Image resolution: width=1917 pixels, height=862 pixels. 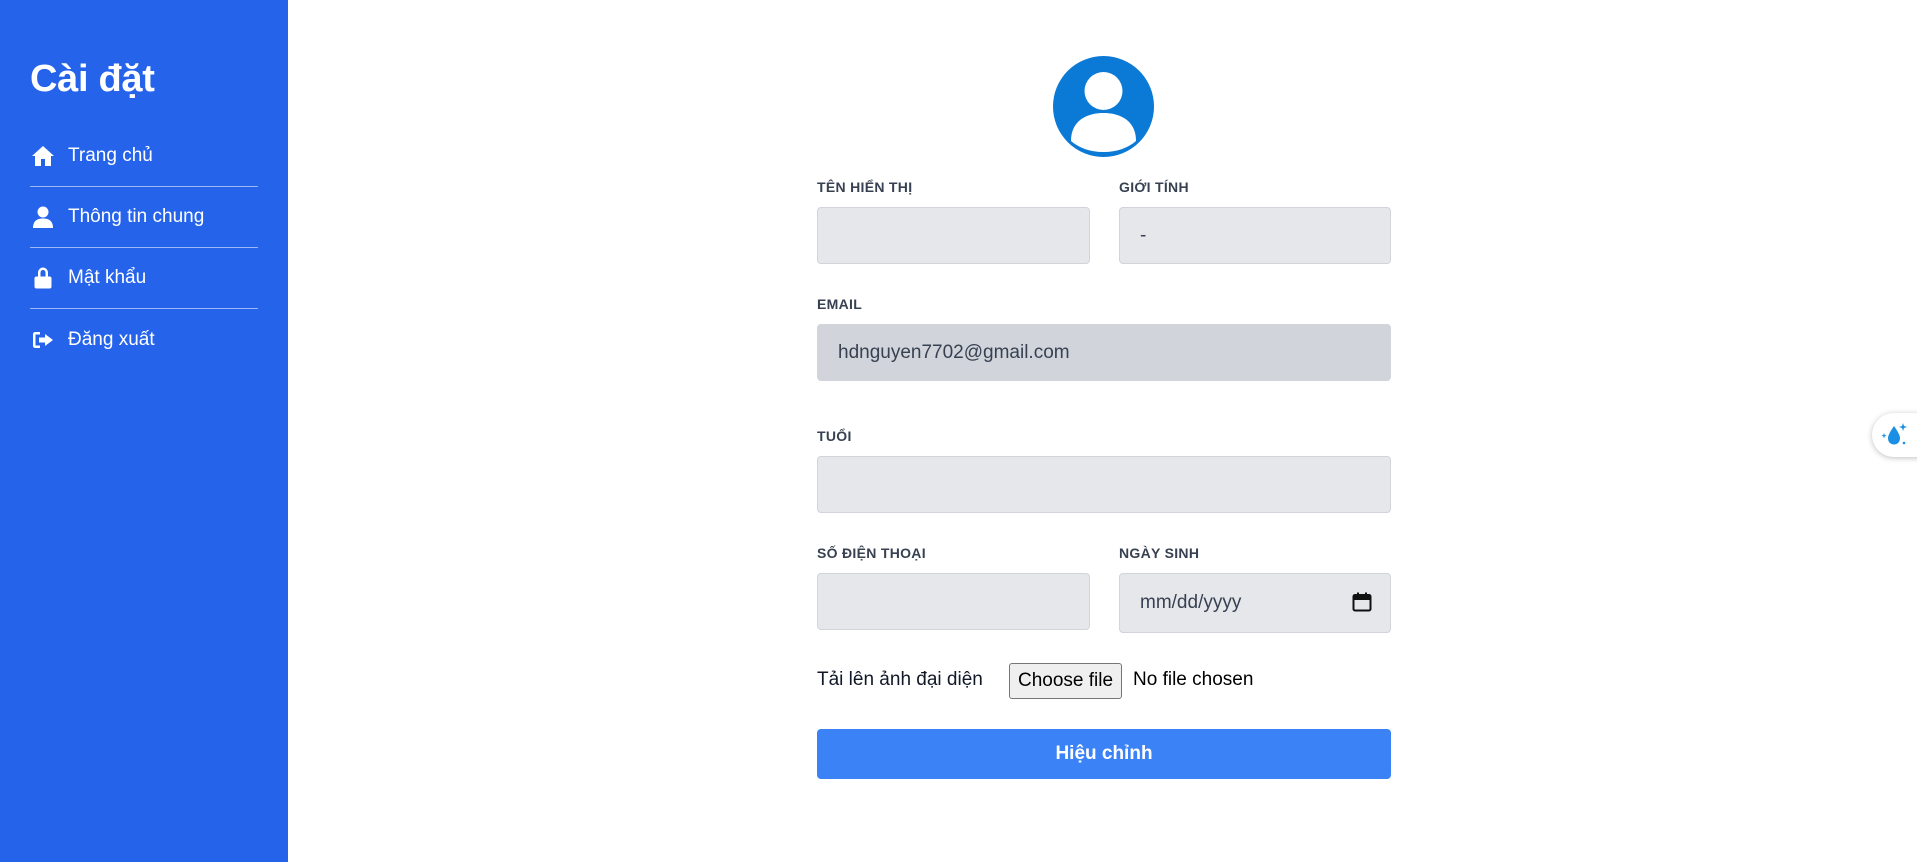 I want to click on birthday-field: mm/dd/yyyy, so click(x=1255, y=603).